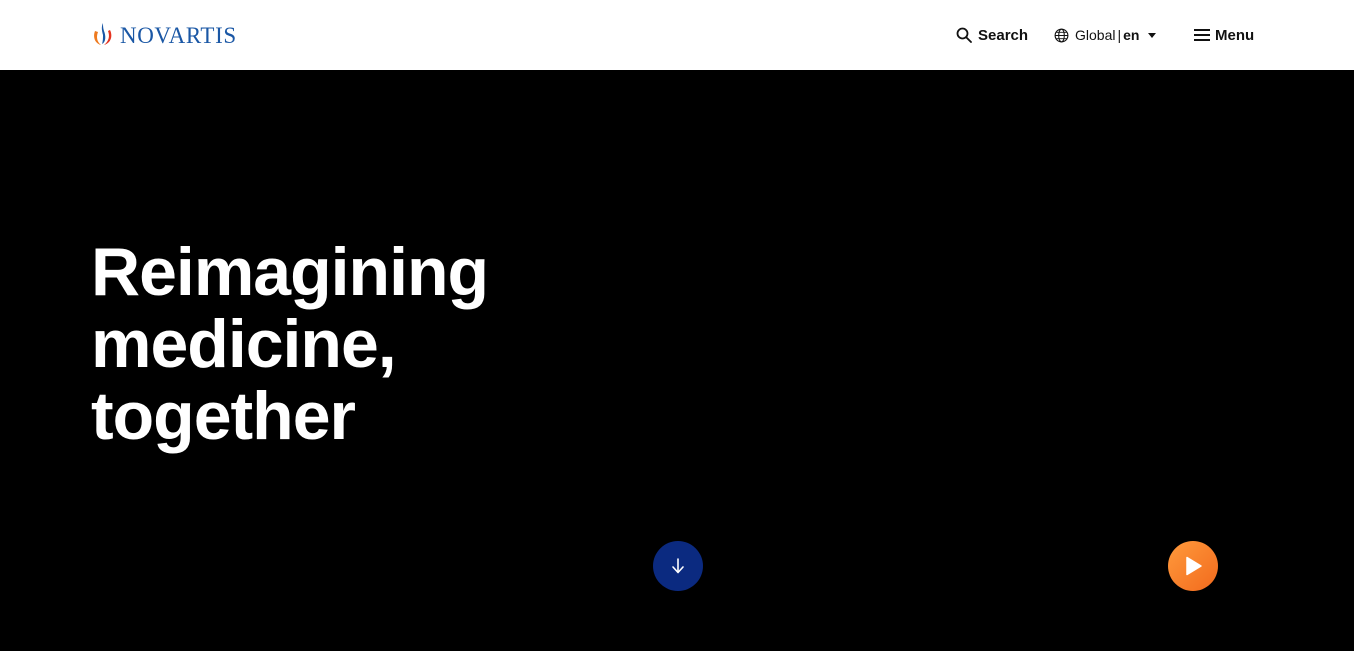 The height and width of the screenshot is (651, 1366). I want to click on novartis-wordmark: NOVARTIS, so click(178, 35).